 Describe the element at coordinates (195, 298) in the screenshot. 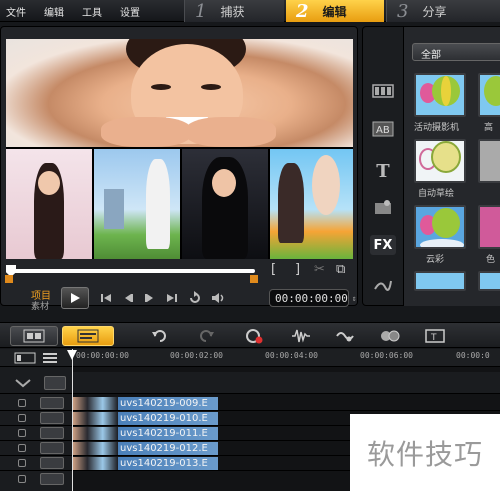

I see `repeat-icon` at that location.